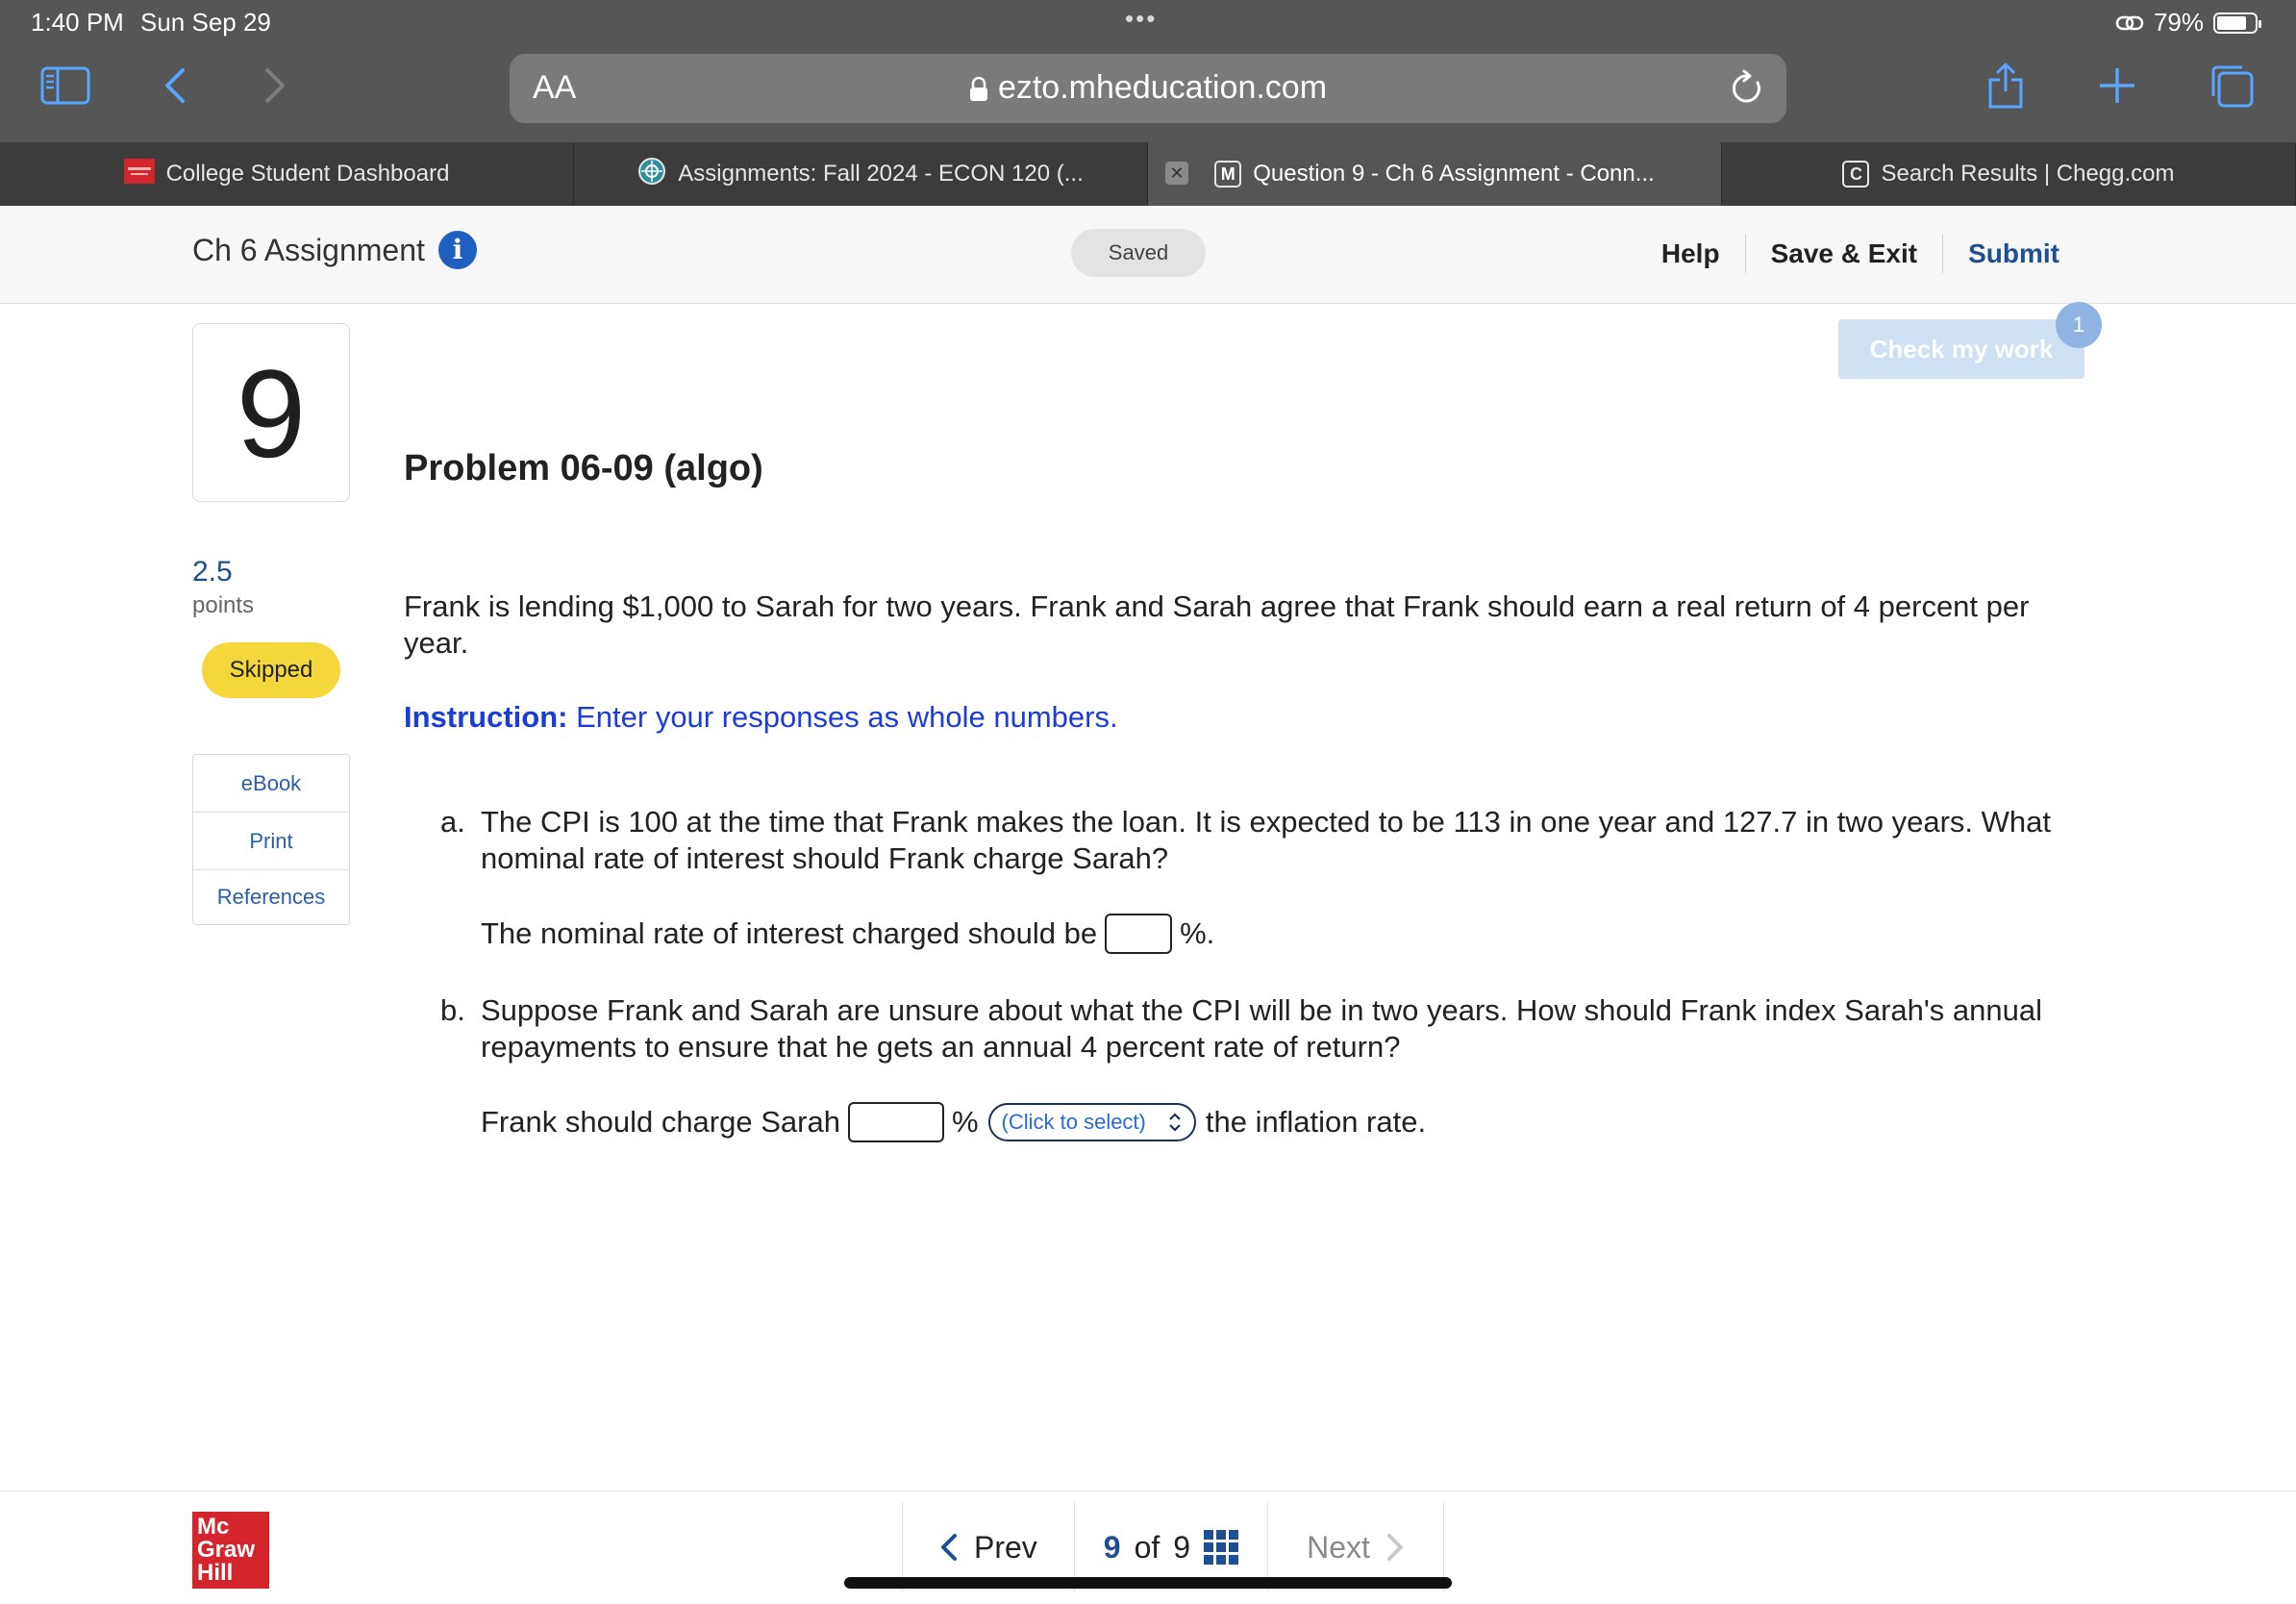 The width and height of the screenshot is (2296, 1604). Describe the element at coordinates (226, 1550) in the screenshot. I see `logo-line: Graw` at that location.